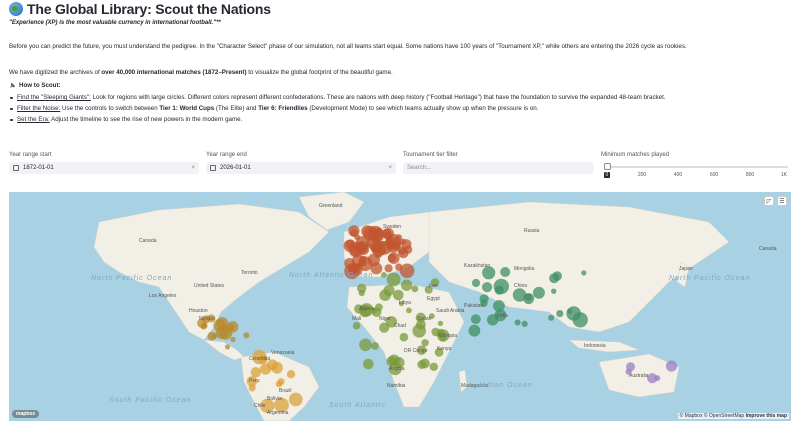 This screenshot has height=432, width=806. I want to click on calendar-icon, so click(213, 168).